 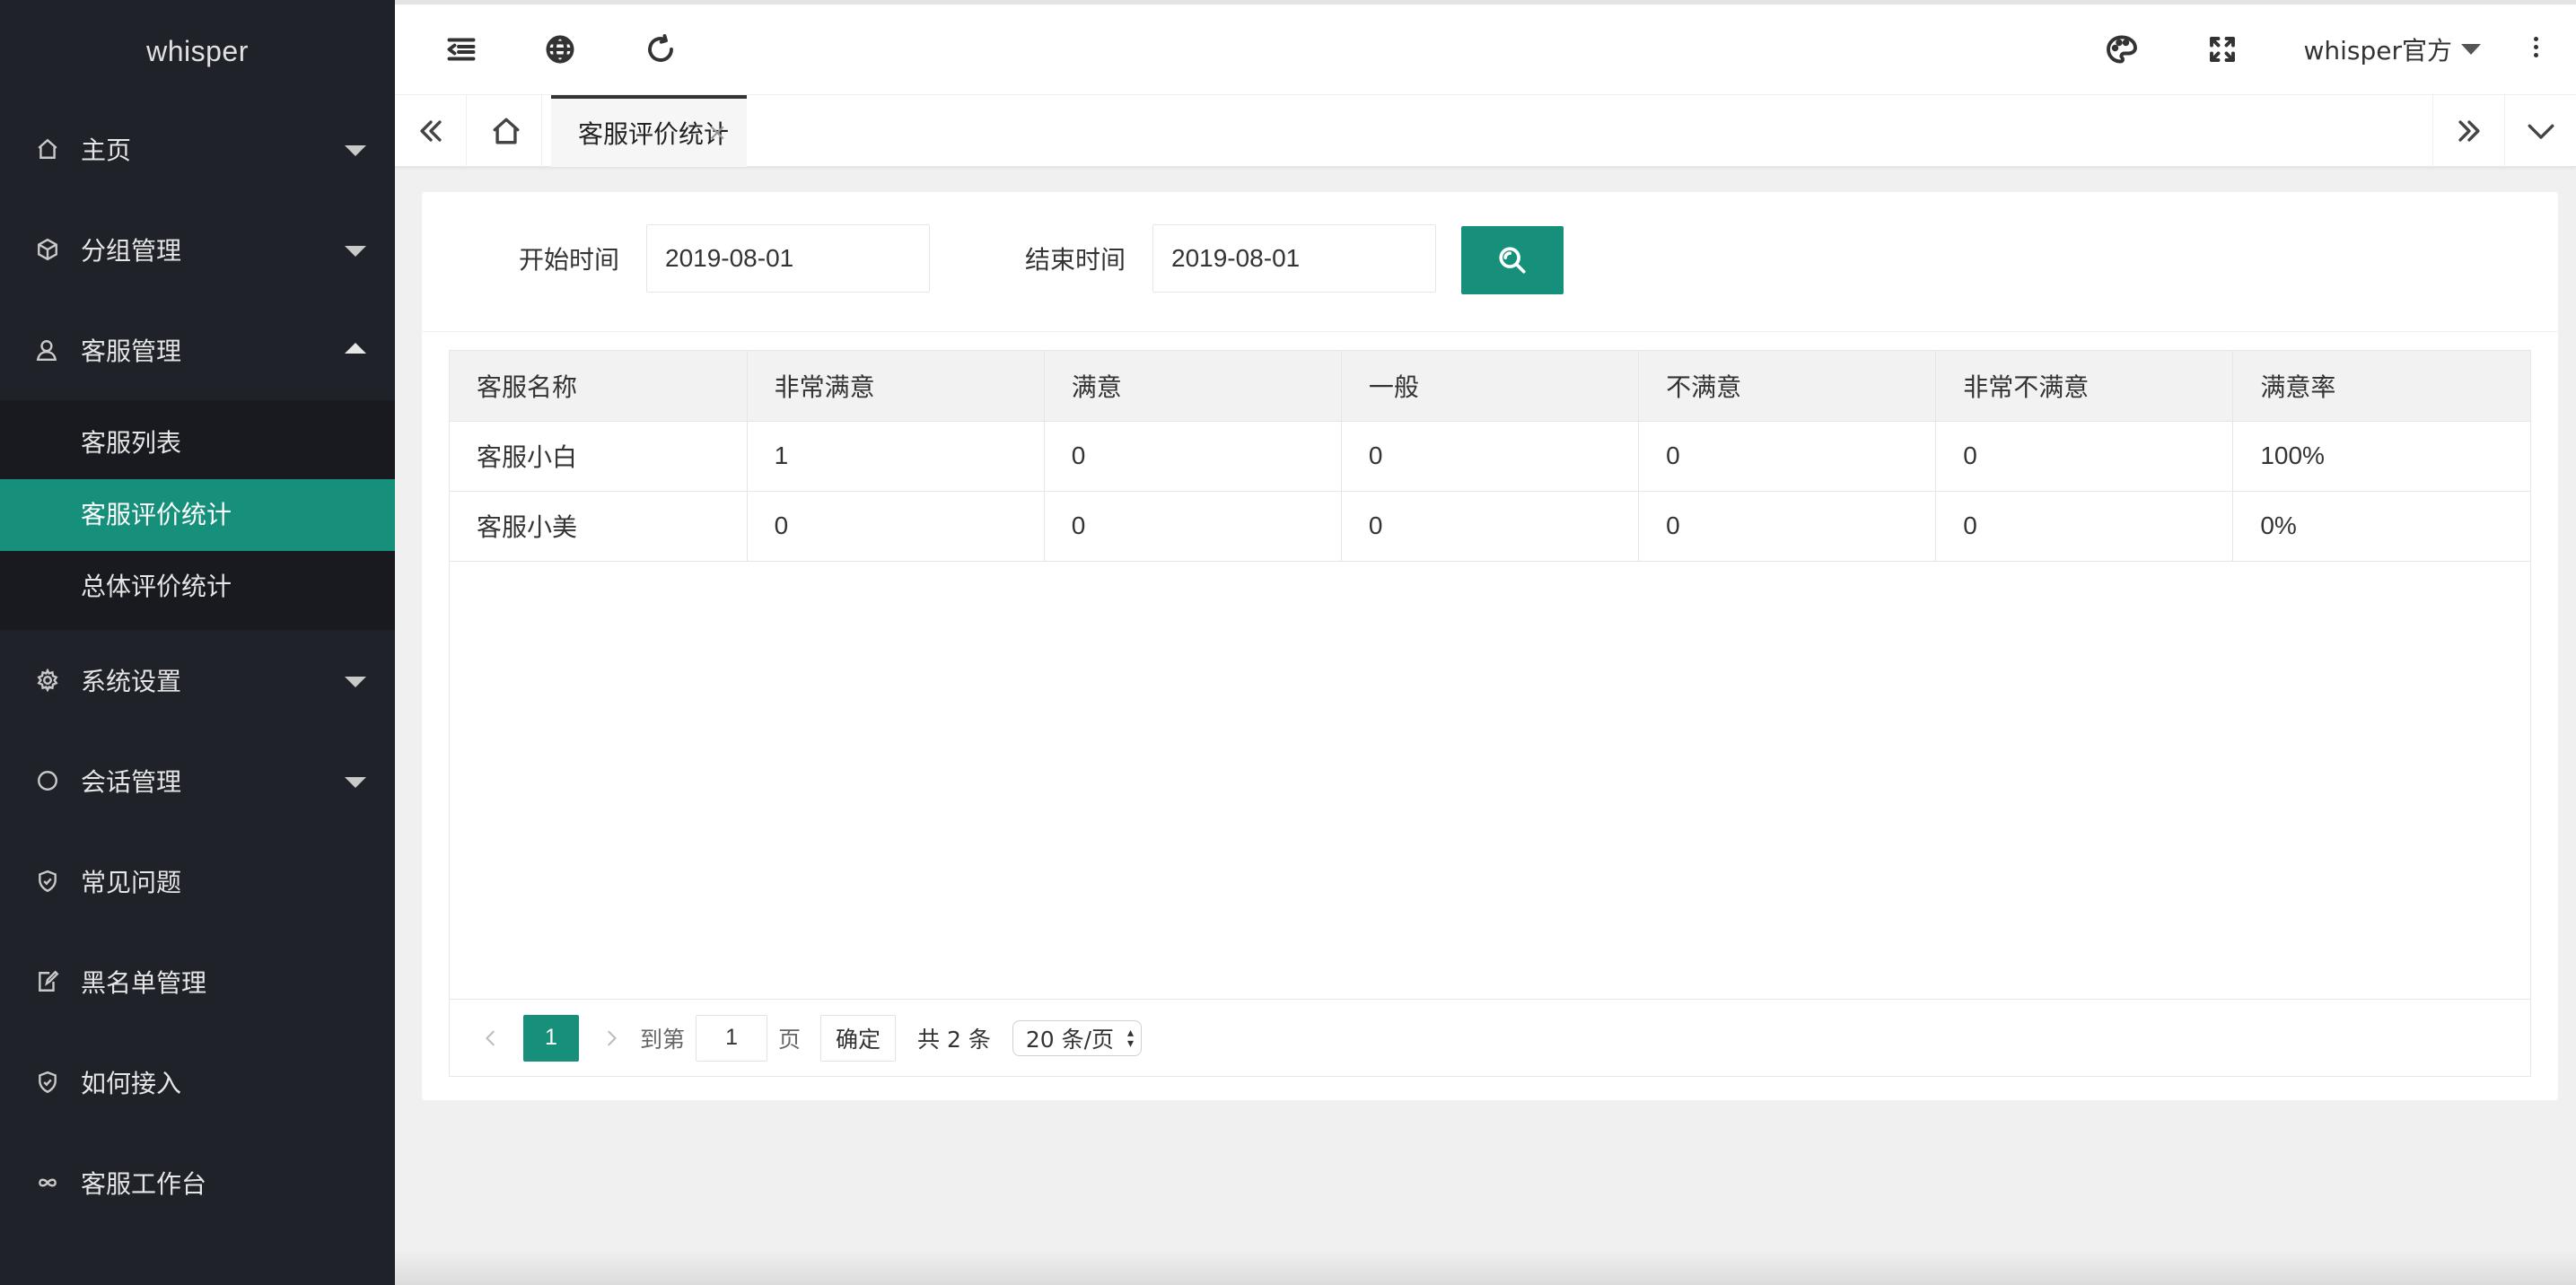 What do you see at coordinates (2471, 49) in the screenshot?
I see `caret-down-icon` at bounding box center [2471, 49].